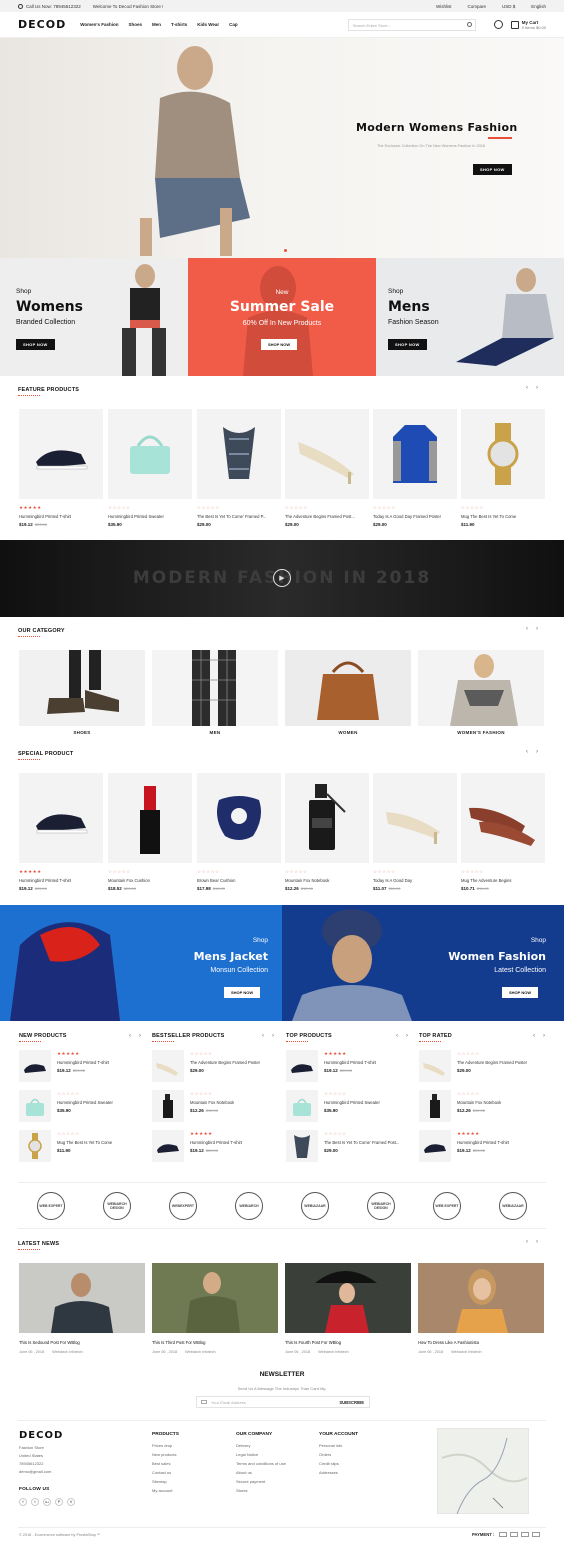 The height and width of the screenshot is (1545, 564). What do you see at coordinates (351, 1402) in the screenshot?
I see `subscribe-button: SUBSCRIBE` at bounding box center [351, 1402].